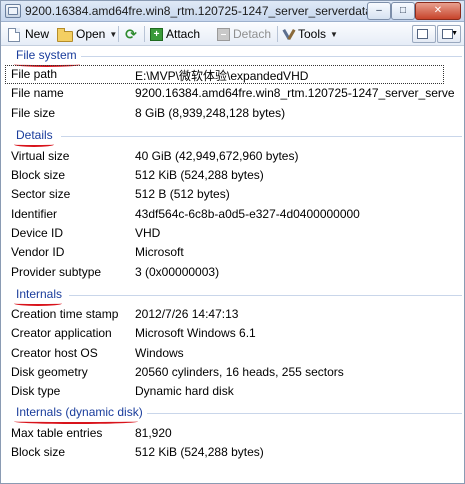 The width and height of the screenshot is (465, 484). Describe the element at coordinates (232, 194) in the screenshot. I see `table-row: Sector size 512 B (512 bytes)` at that location.